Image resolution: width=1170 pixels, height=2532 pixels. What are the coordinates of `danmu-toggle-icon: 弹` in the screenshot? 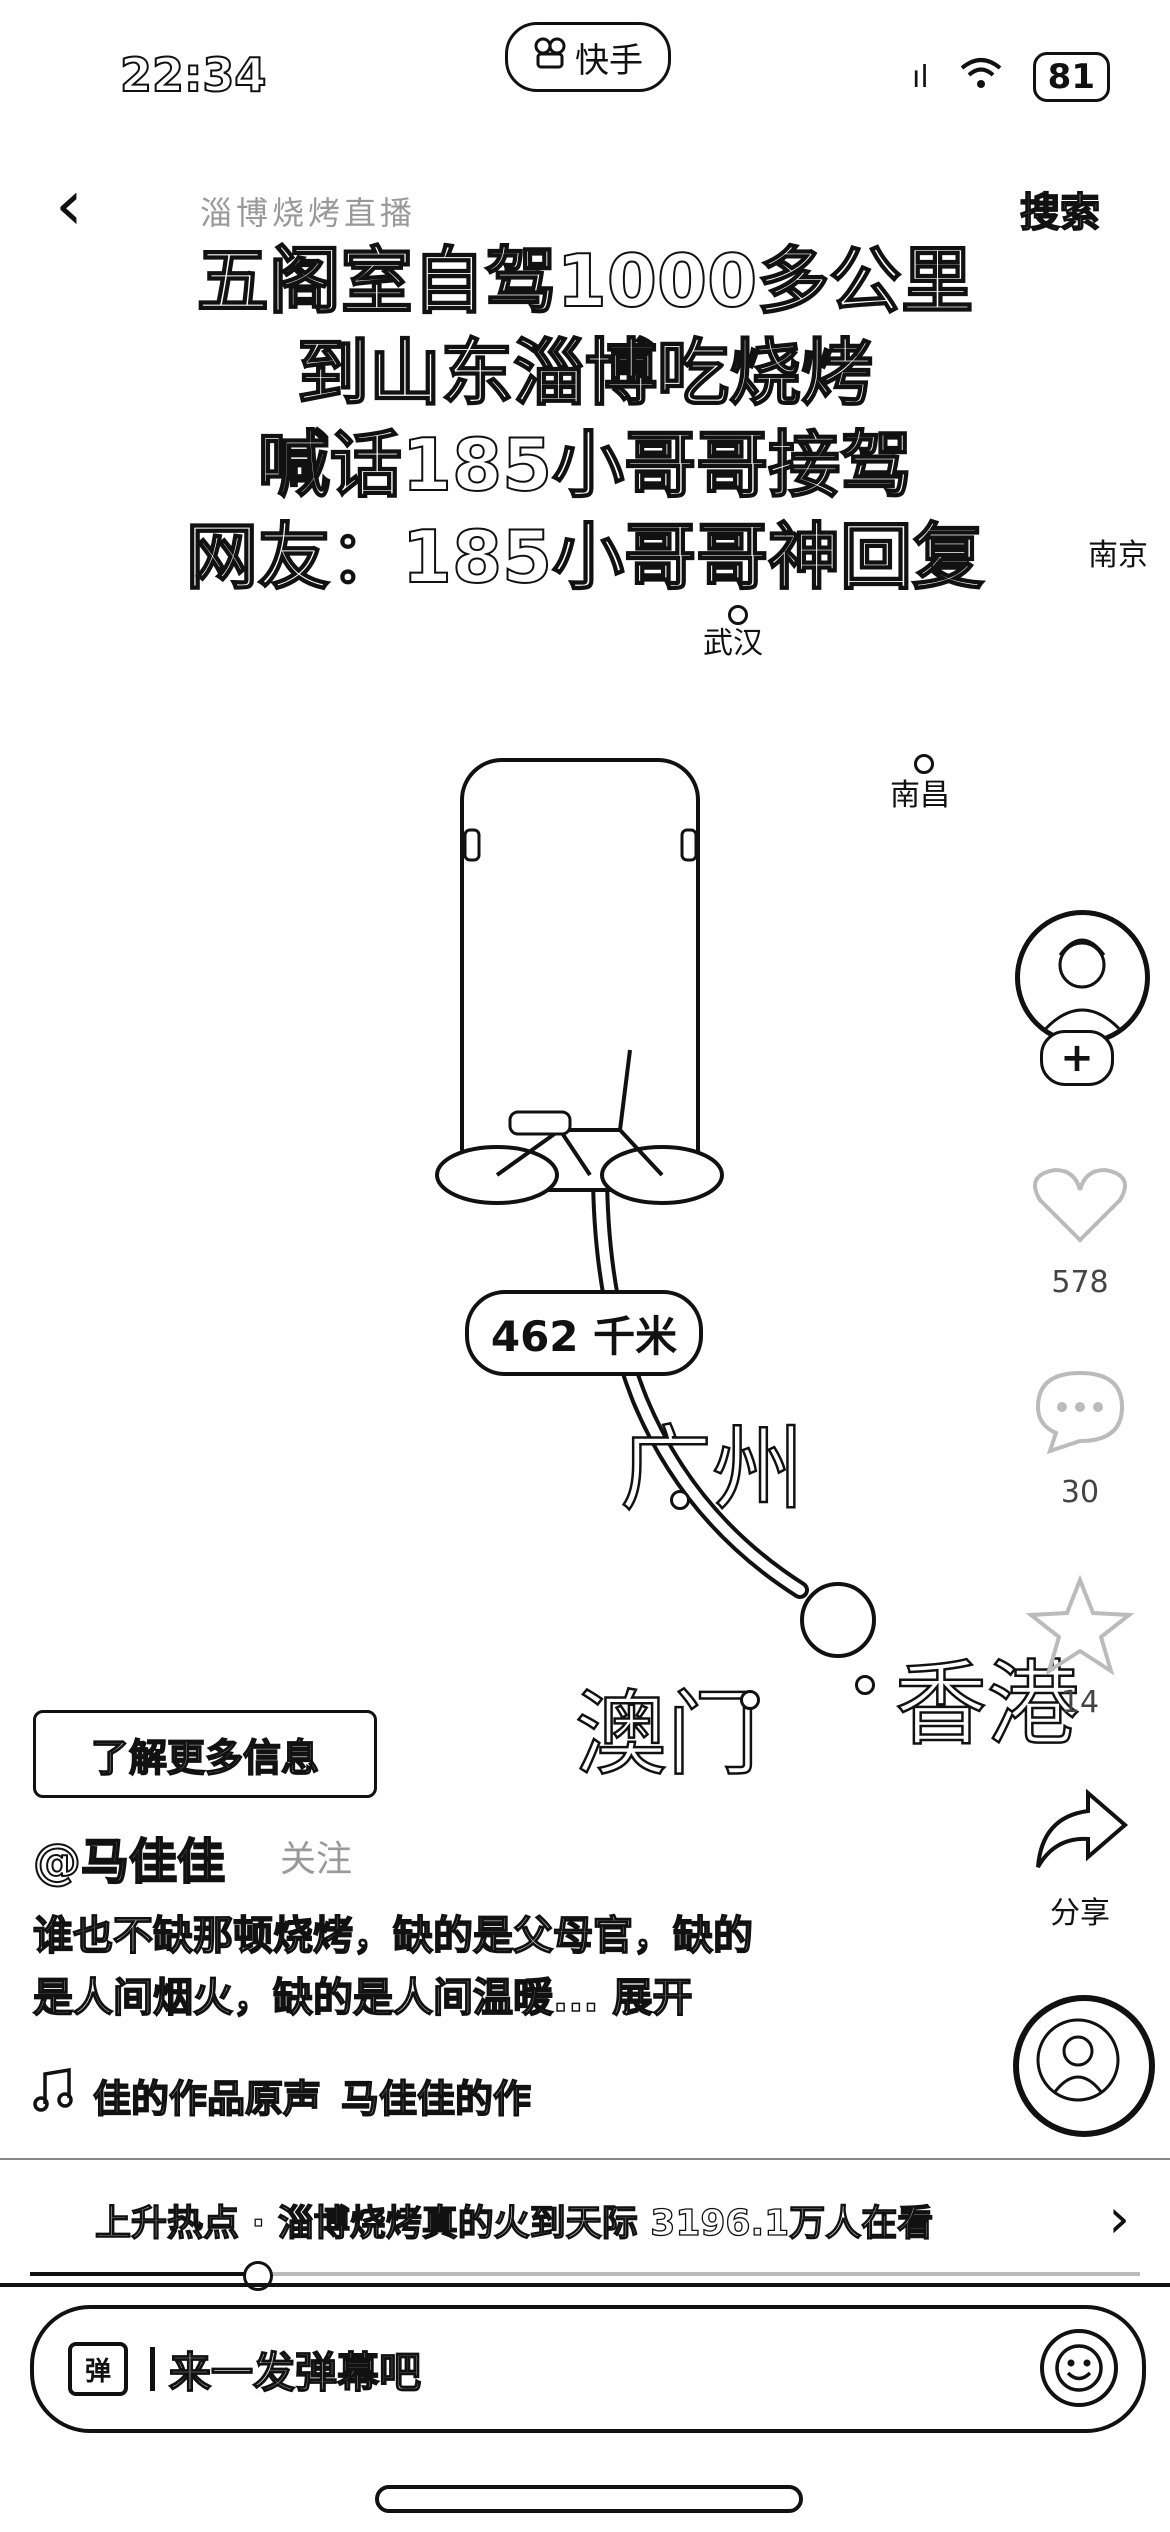 It's located at (98, 2369).